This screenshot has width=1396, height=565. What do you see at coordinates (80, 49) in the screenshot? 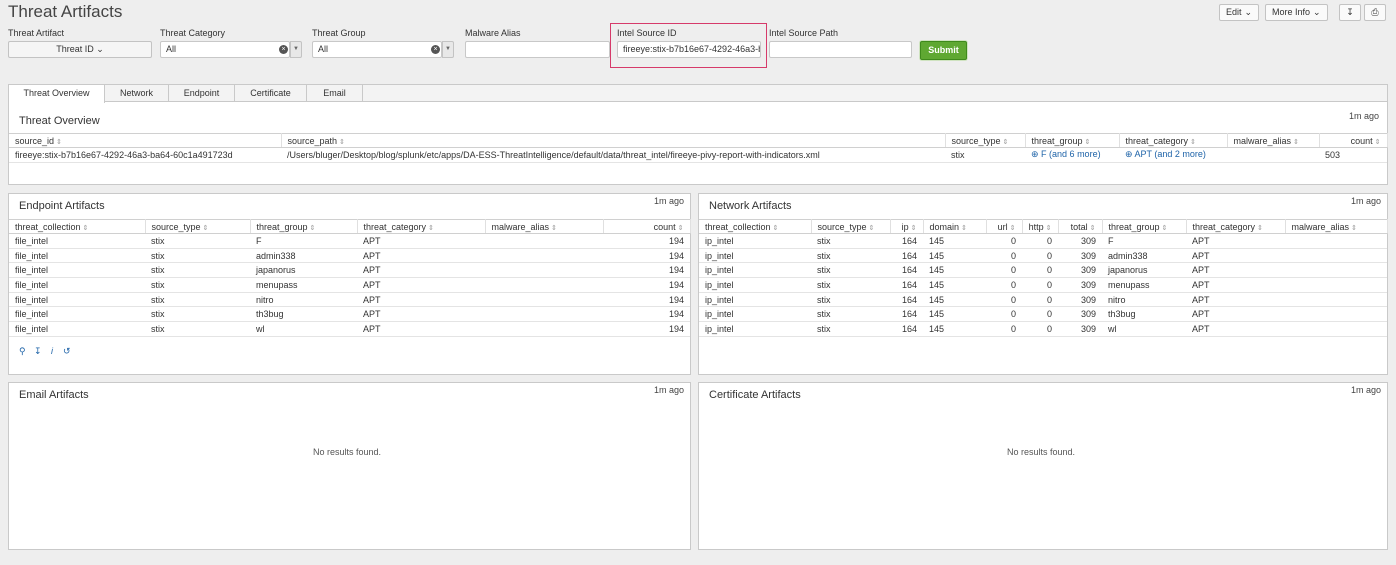
I see `threat-artifact-dropdown: Threat ID ⌄` at bounding box center [80, 49].